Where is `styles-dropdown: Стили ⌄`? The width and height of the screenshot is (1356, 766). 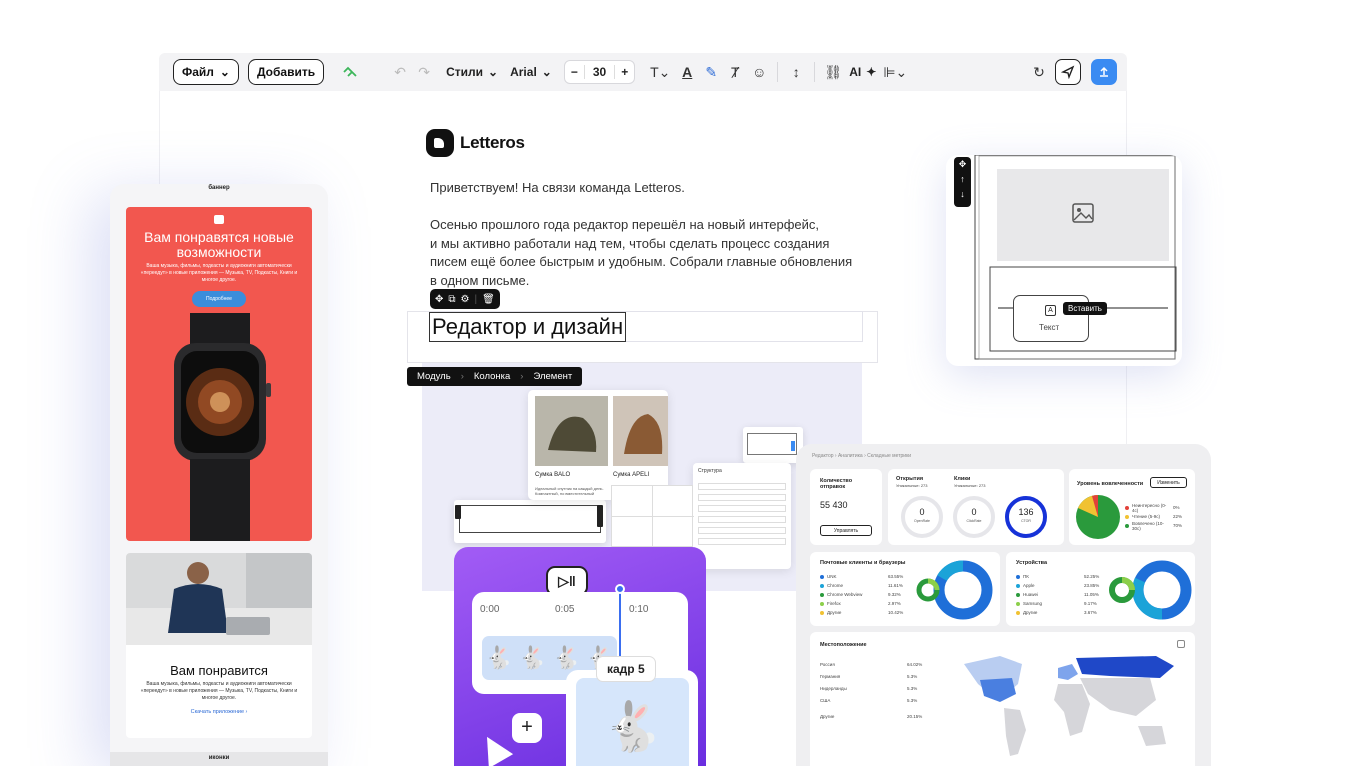 styles-dropdown: Стили ⌄ is located at coordinates (472, 72).